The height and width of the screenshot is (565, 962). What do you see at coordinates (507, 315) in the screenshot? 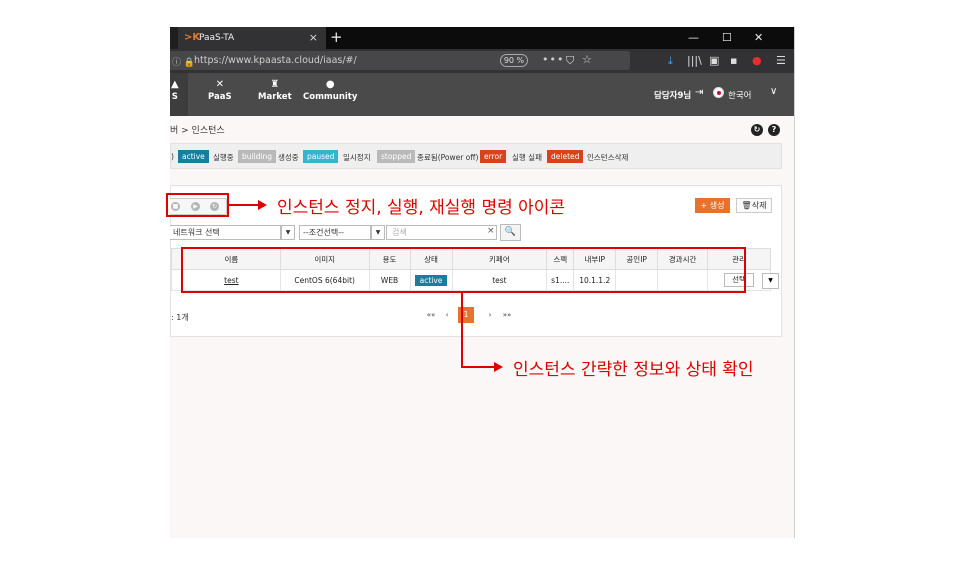
I see `last-page-button: »»` at bounding box center [507, 315].